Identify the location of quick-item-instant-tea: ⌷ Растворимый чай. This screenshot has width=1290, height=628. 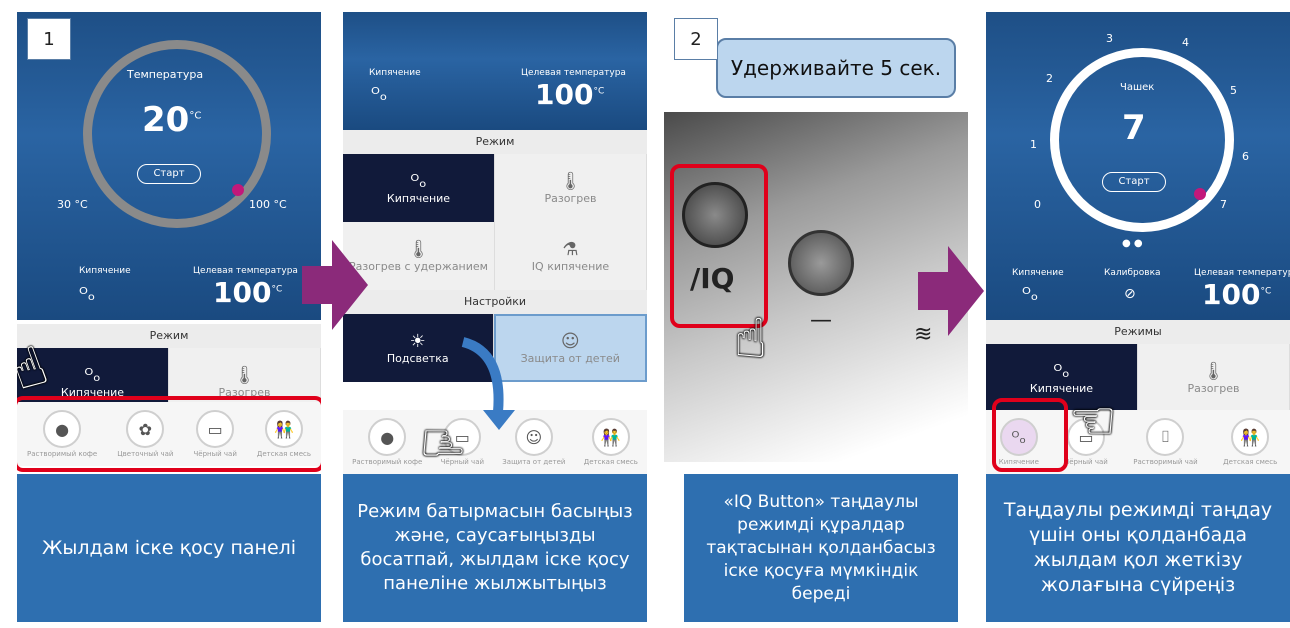
(1165, 442).